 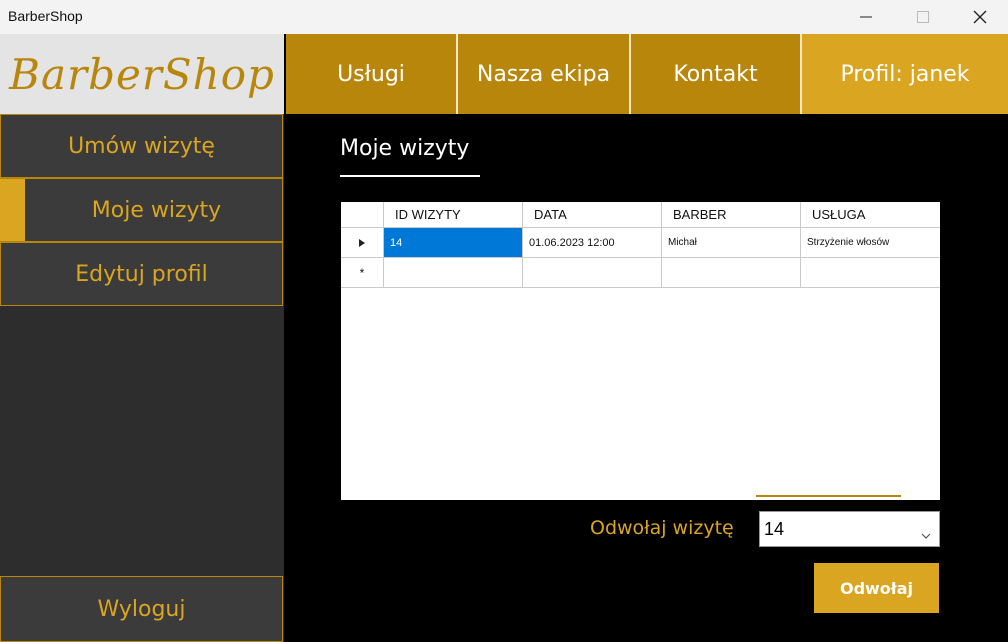 I want to click on visit-id-selected: 14, so click(x=774, y=528).